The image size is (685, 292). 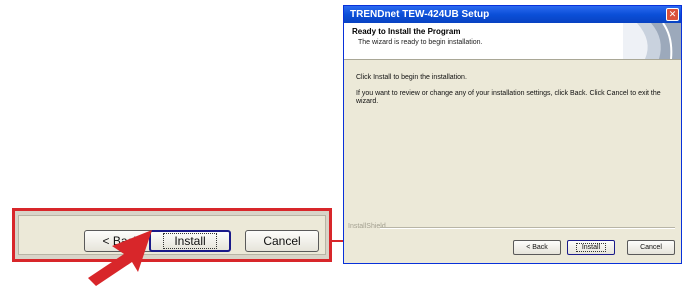 What do you see at coordinates (406, 31) in the screenshot?
I see `header-title: Ready to Install the Program` at bounding box center [406, 31].